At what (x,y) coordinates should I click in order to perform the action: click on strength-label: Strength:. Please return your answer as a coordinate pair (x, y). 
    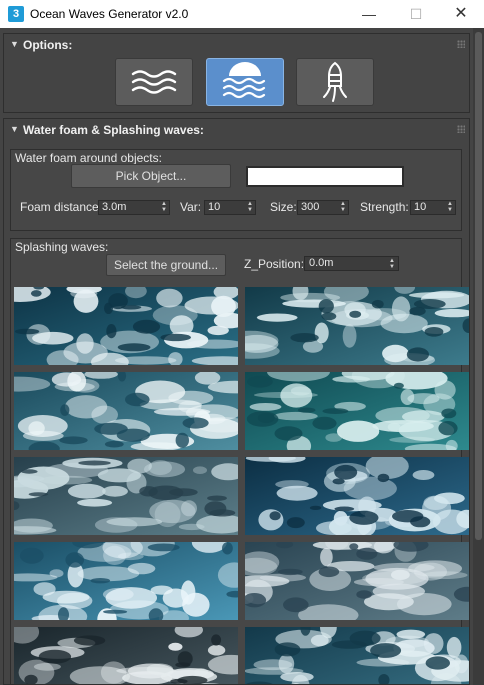
    Looking at the image, I should click on (384, 207).